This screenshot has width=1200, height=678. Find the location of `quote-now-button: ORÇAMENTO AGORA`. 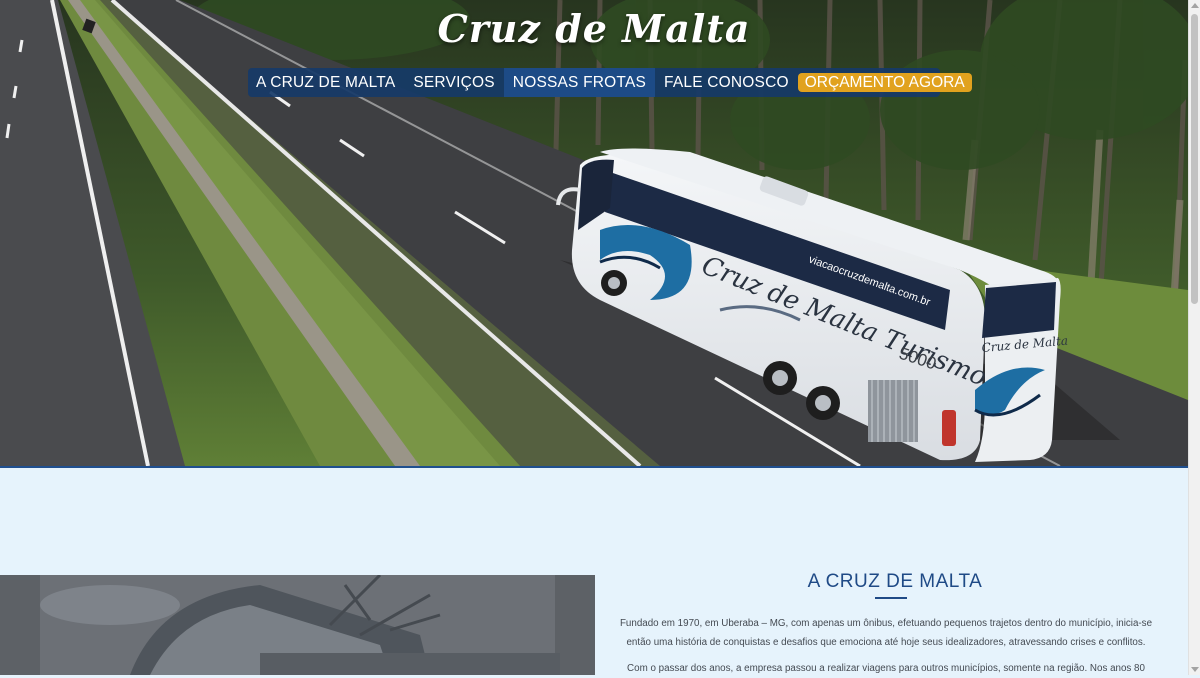

quote-now-button: ORÇAMENTO AGORA is located at coordinates (884, 82).